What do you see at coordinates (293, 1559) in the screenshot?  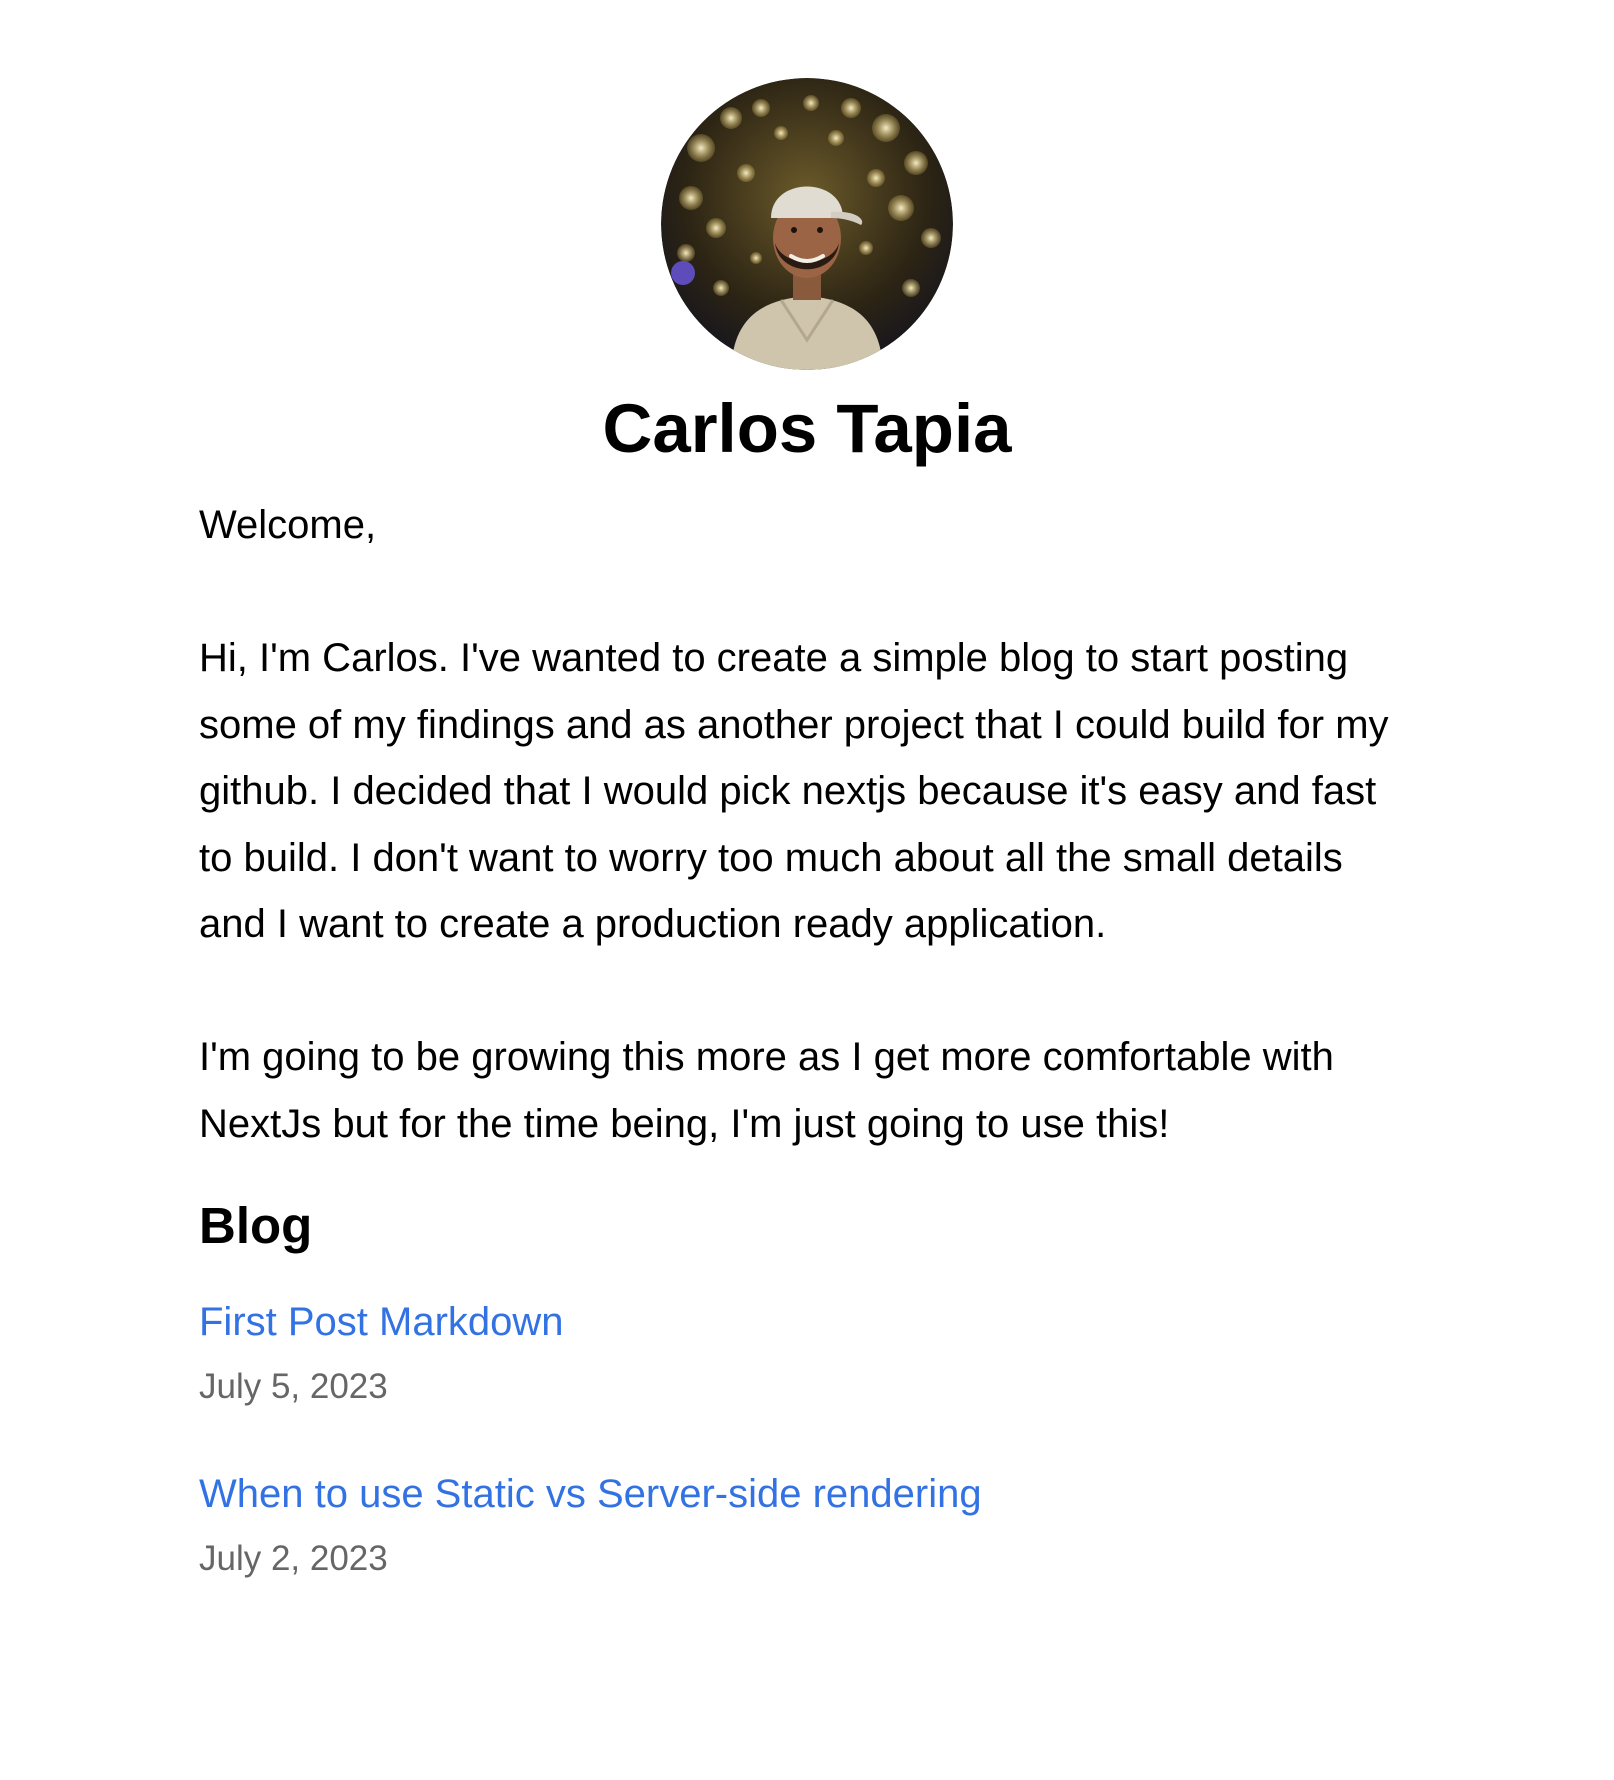 I see `post-date: July 2, 2023` at bounding box center [293, 1559].